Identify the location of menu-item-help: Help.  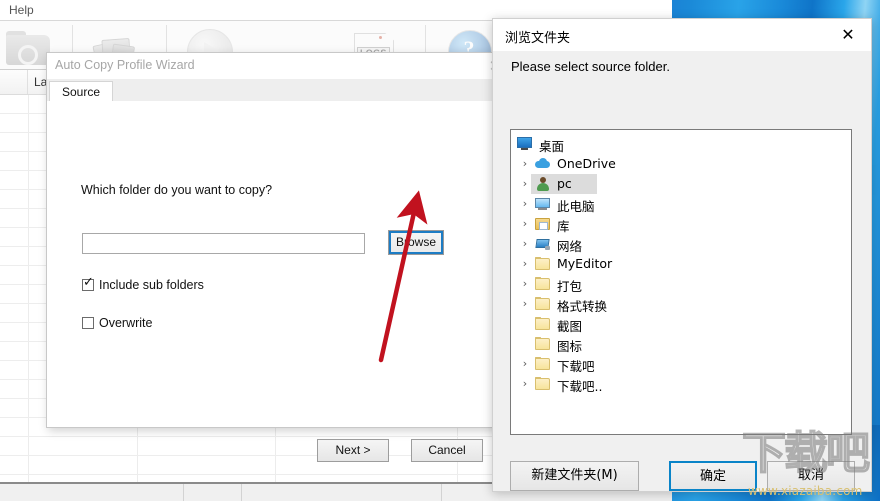
(21, 10).